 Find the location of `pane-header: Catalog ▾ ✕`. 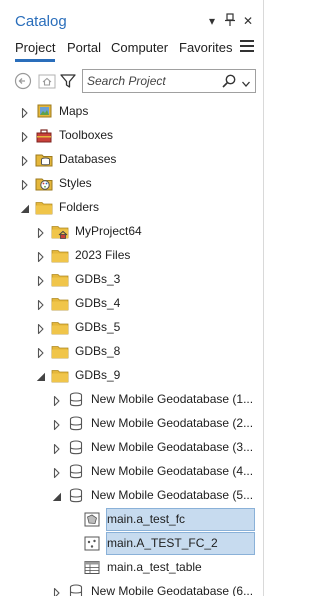

pane-header: Catalog ▾ ✕ is located at coordinates (131, 17).